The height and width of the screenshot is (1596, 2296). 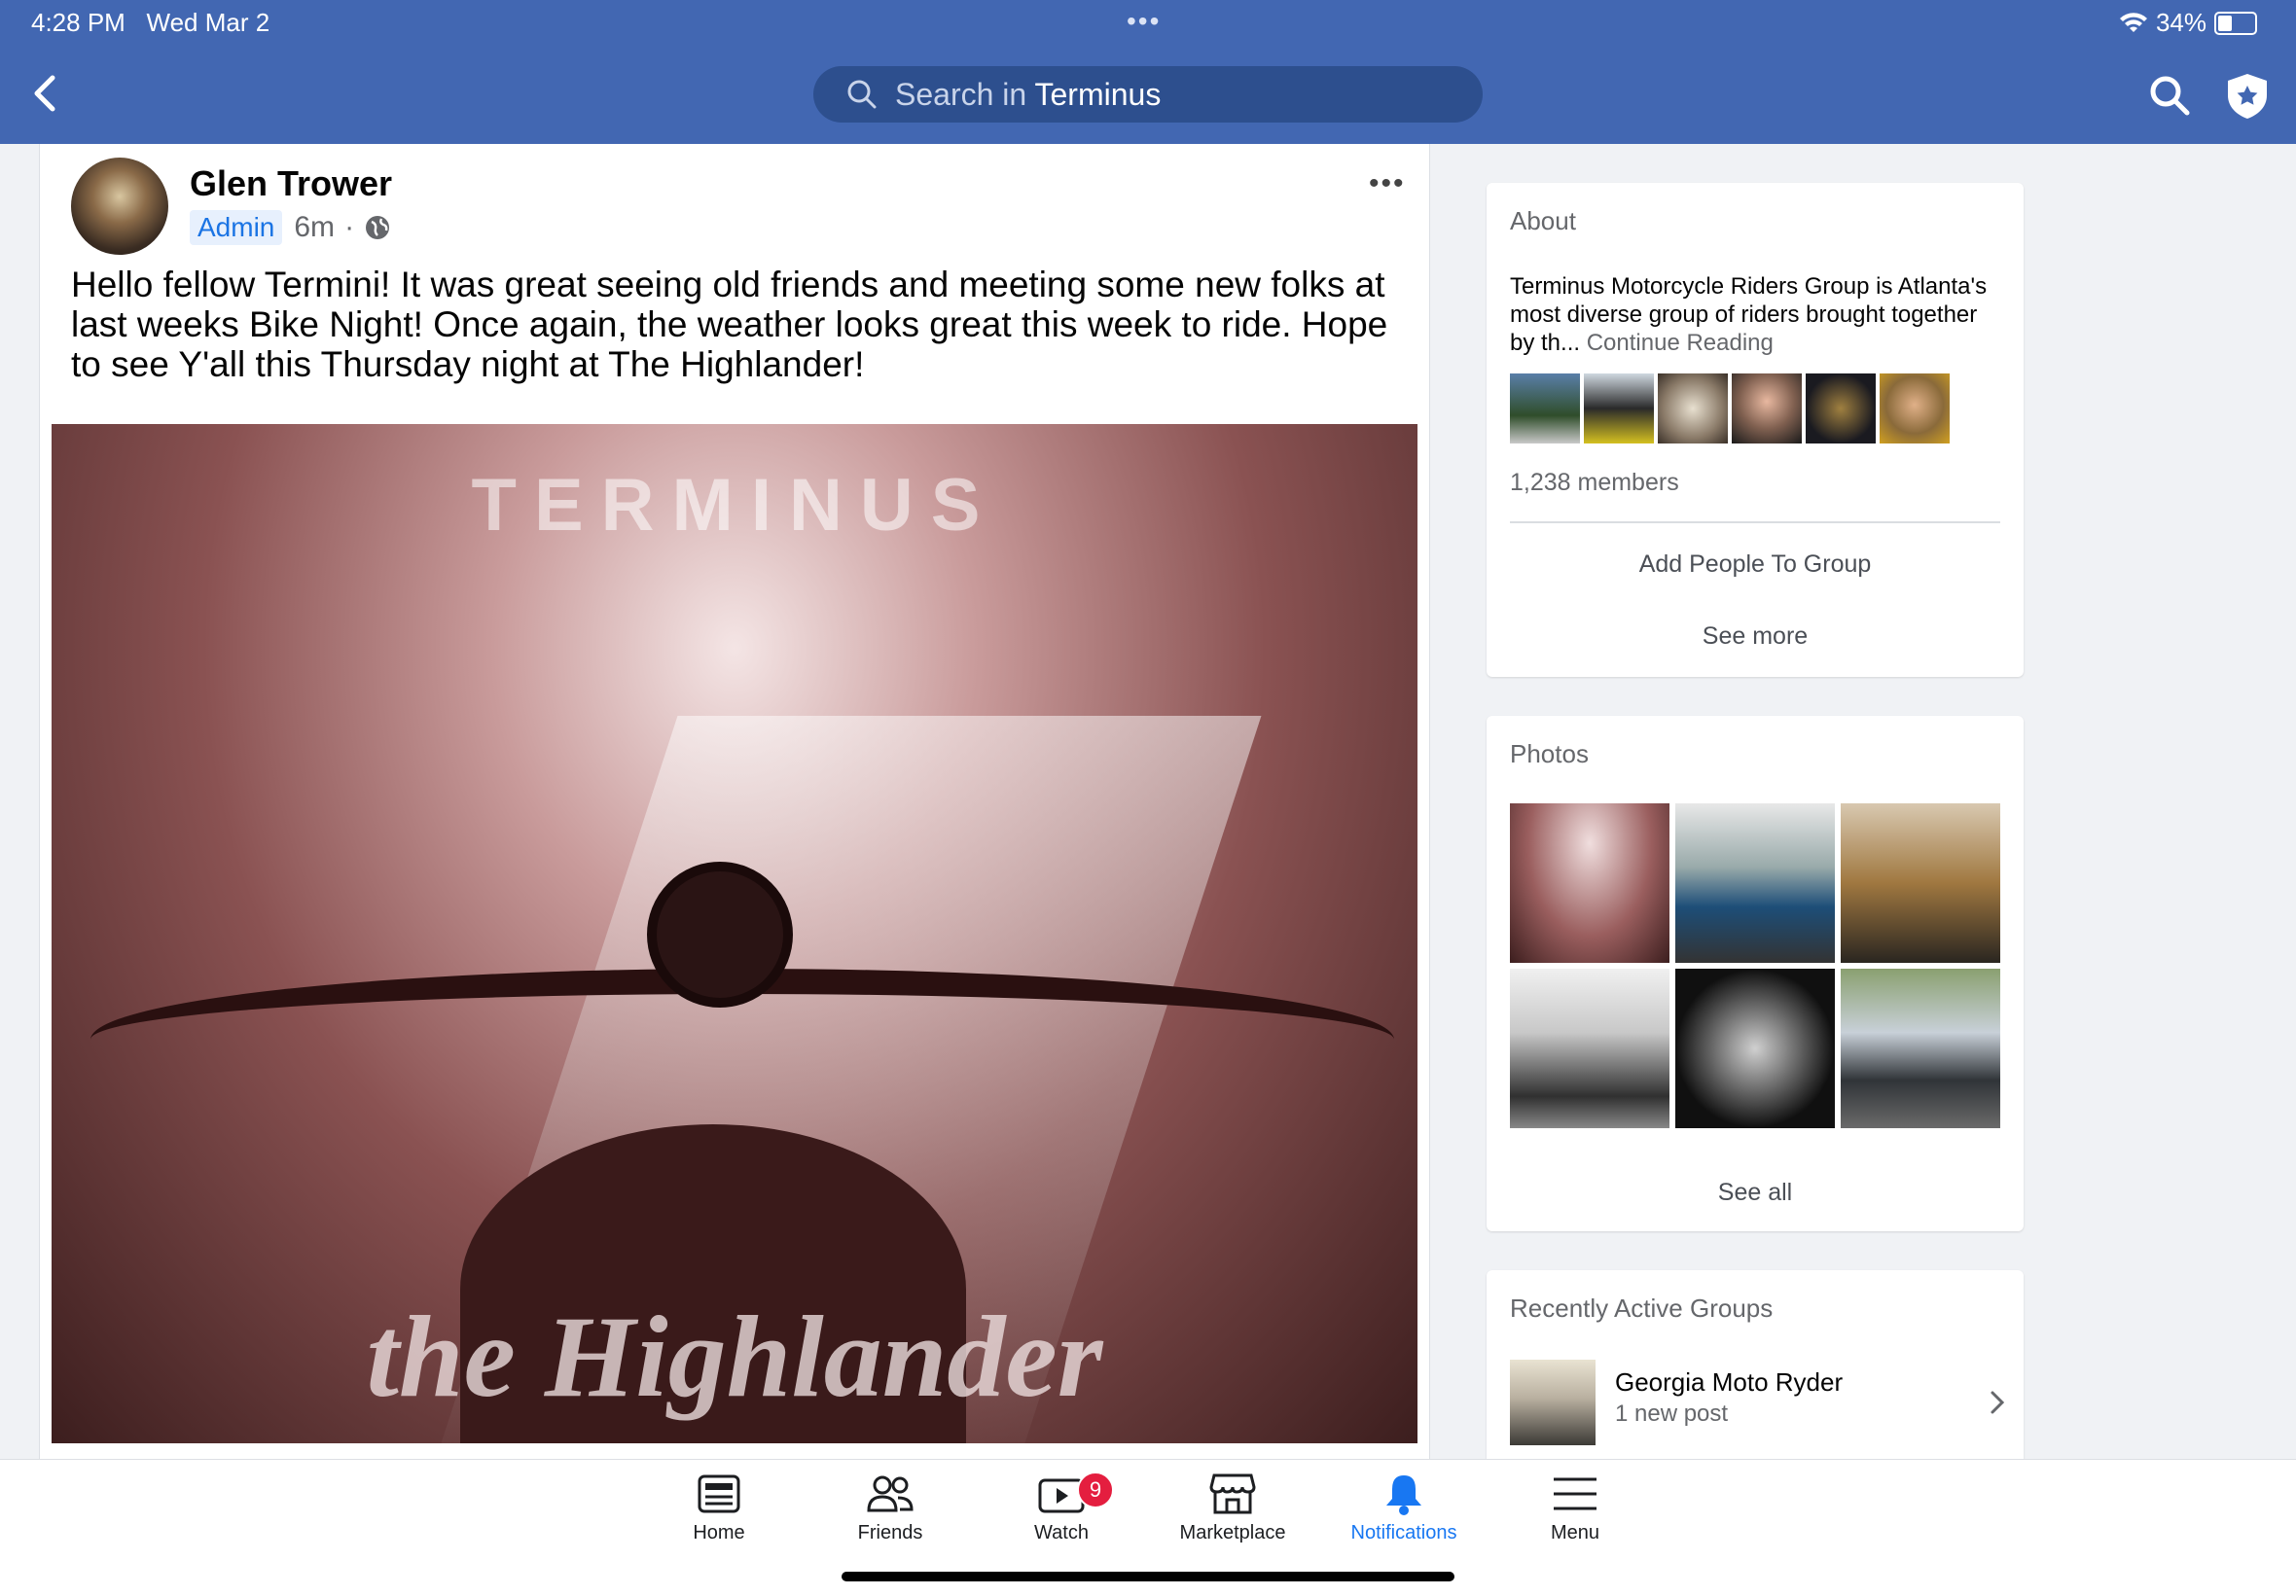 What do you see at coordinates (1232, 1533) in the screenshot?
I see `tab-marketplace-label: Marketplace` at bounding box center [1232, 1533].